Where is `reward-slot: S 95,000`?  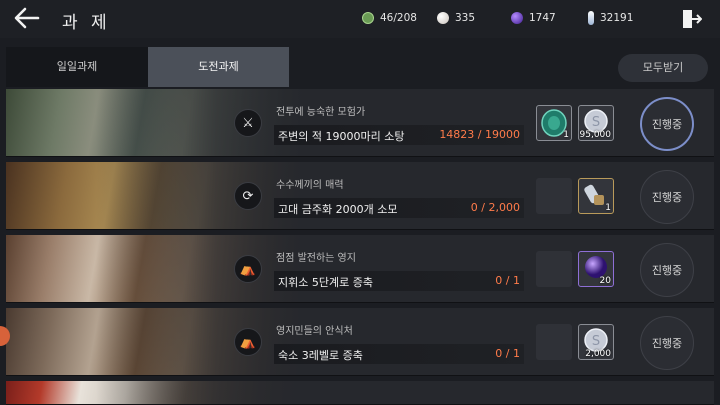
reward-slot: S 95,000 is located at coordinates (596, 123).